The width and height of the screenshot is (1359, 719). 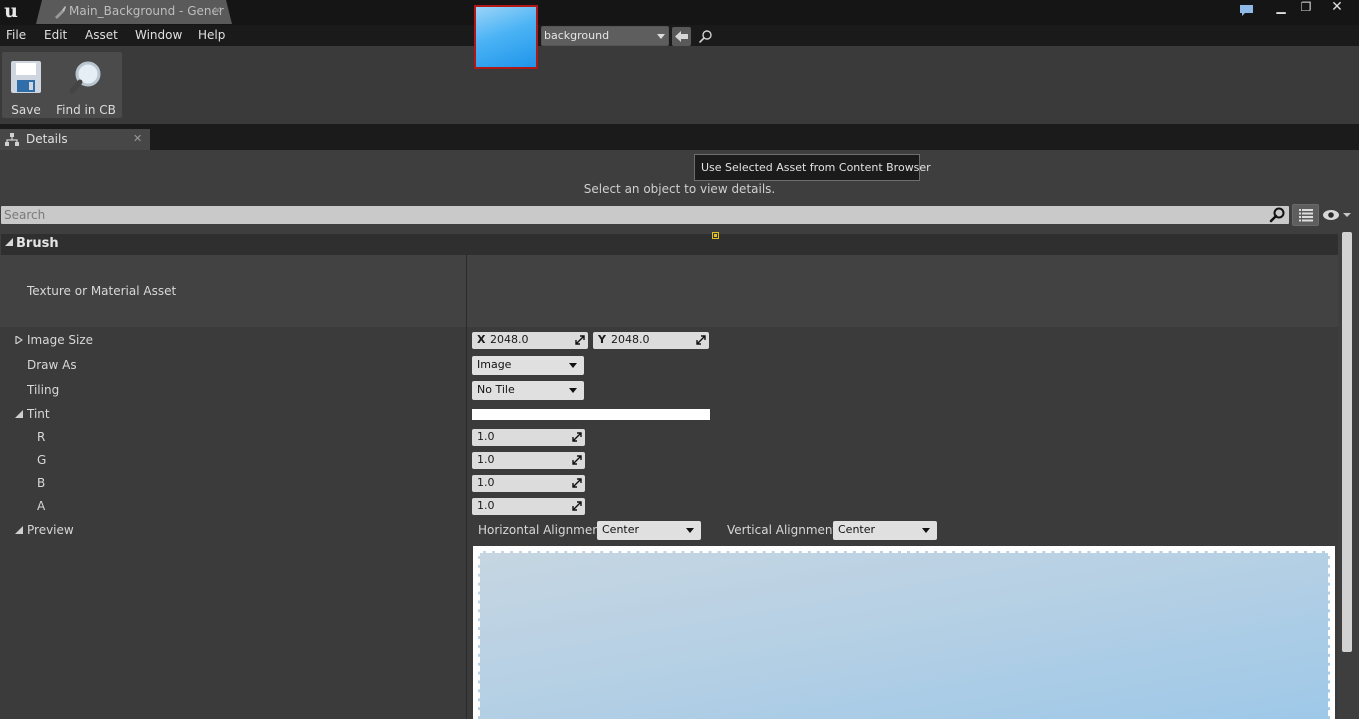 What do you see at coordinates (43, 390) in the screenshot?
I see `tiling-label: Tiling` at bounding box center [43, 390].